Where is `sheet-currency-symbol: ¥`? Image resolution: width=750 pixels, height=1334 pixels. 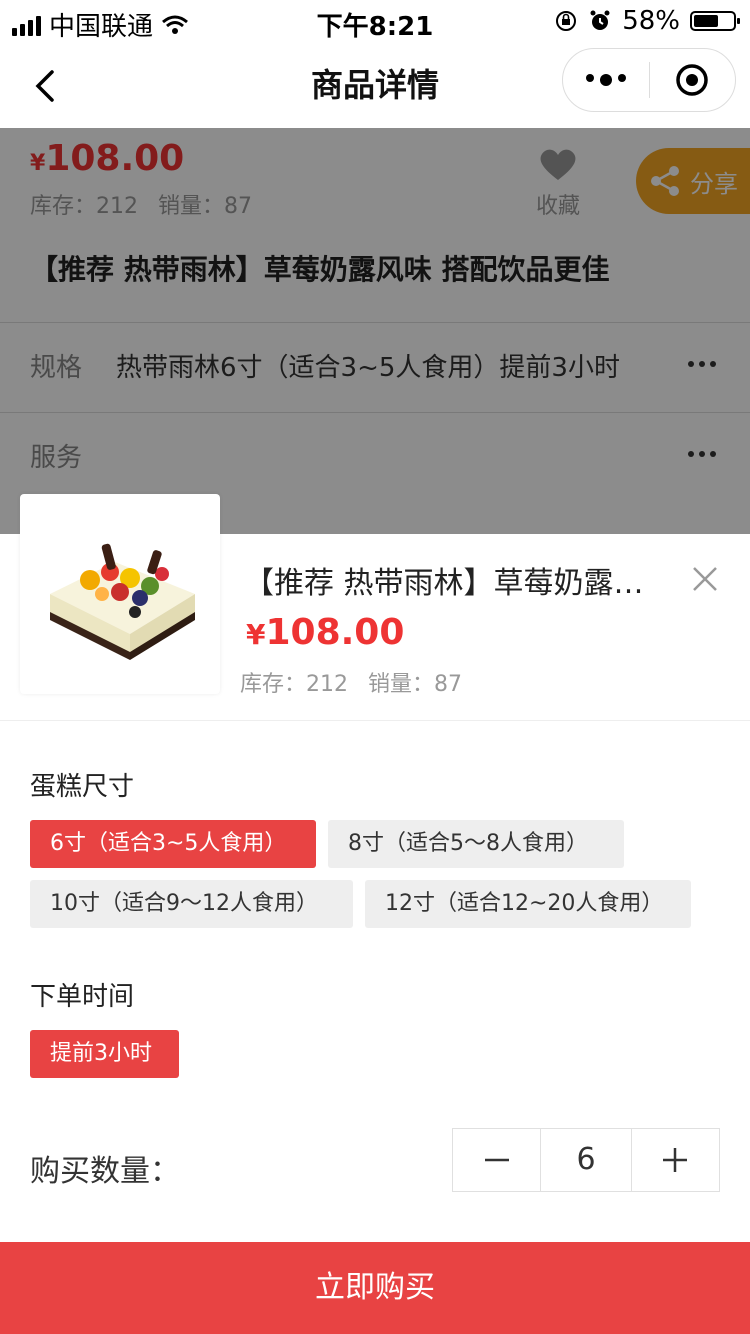
sheet-currency-symbol: ¥ is located at coordinates (256, 634).